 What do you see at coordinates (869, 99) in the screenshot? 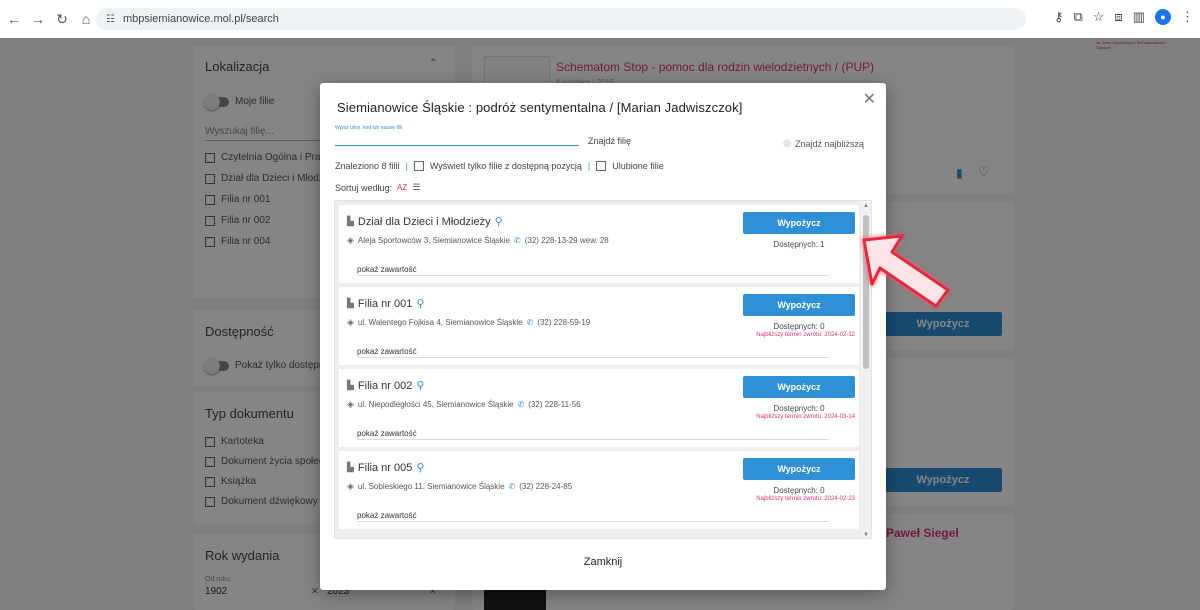
I see `close-icon: ✕` at bounding box center [869, 99].